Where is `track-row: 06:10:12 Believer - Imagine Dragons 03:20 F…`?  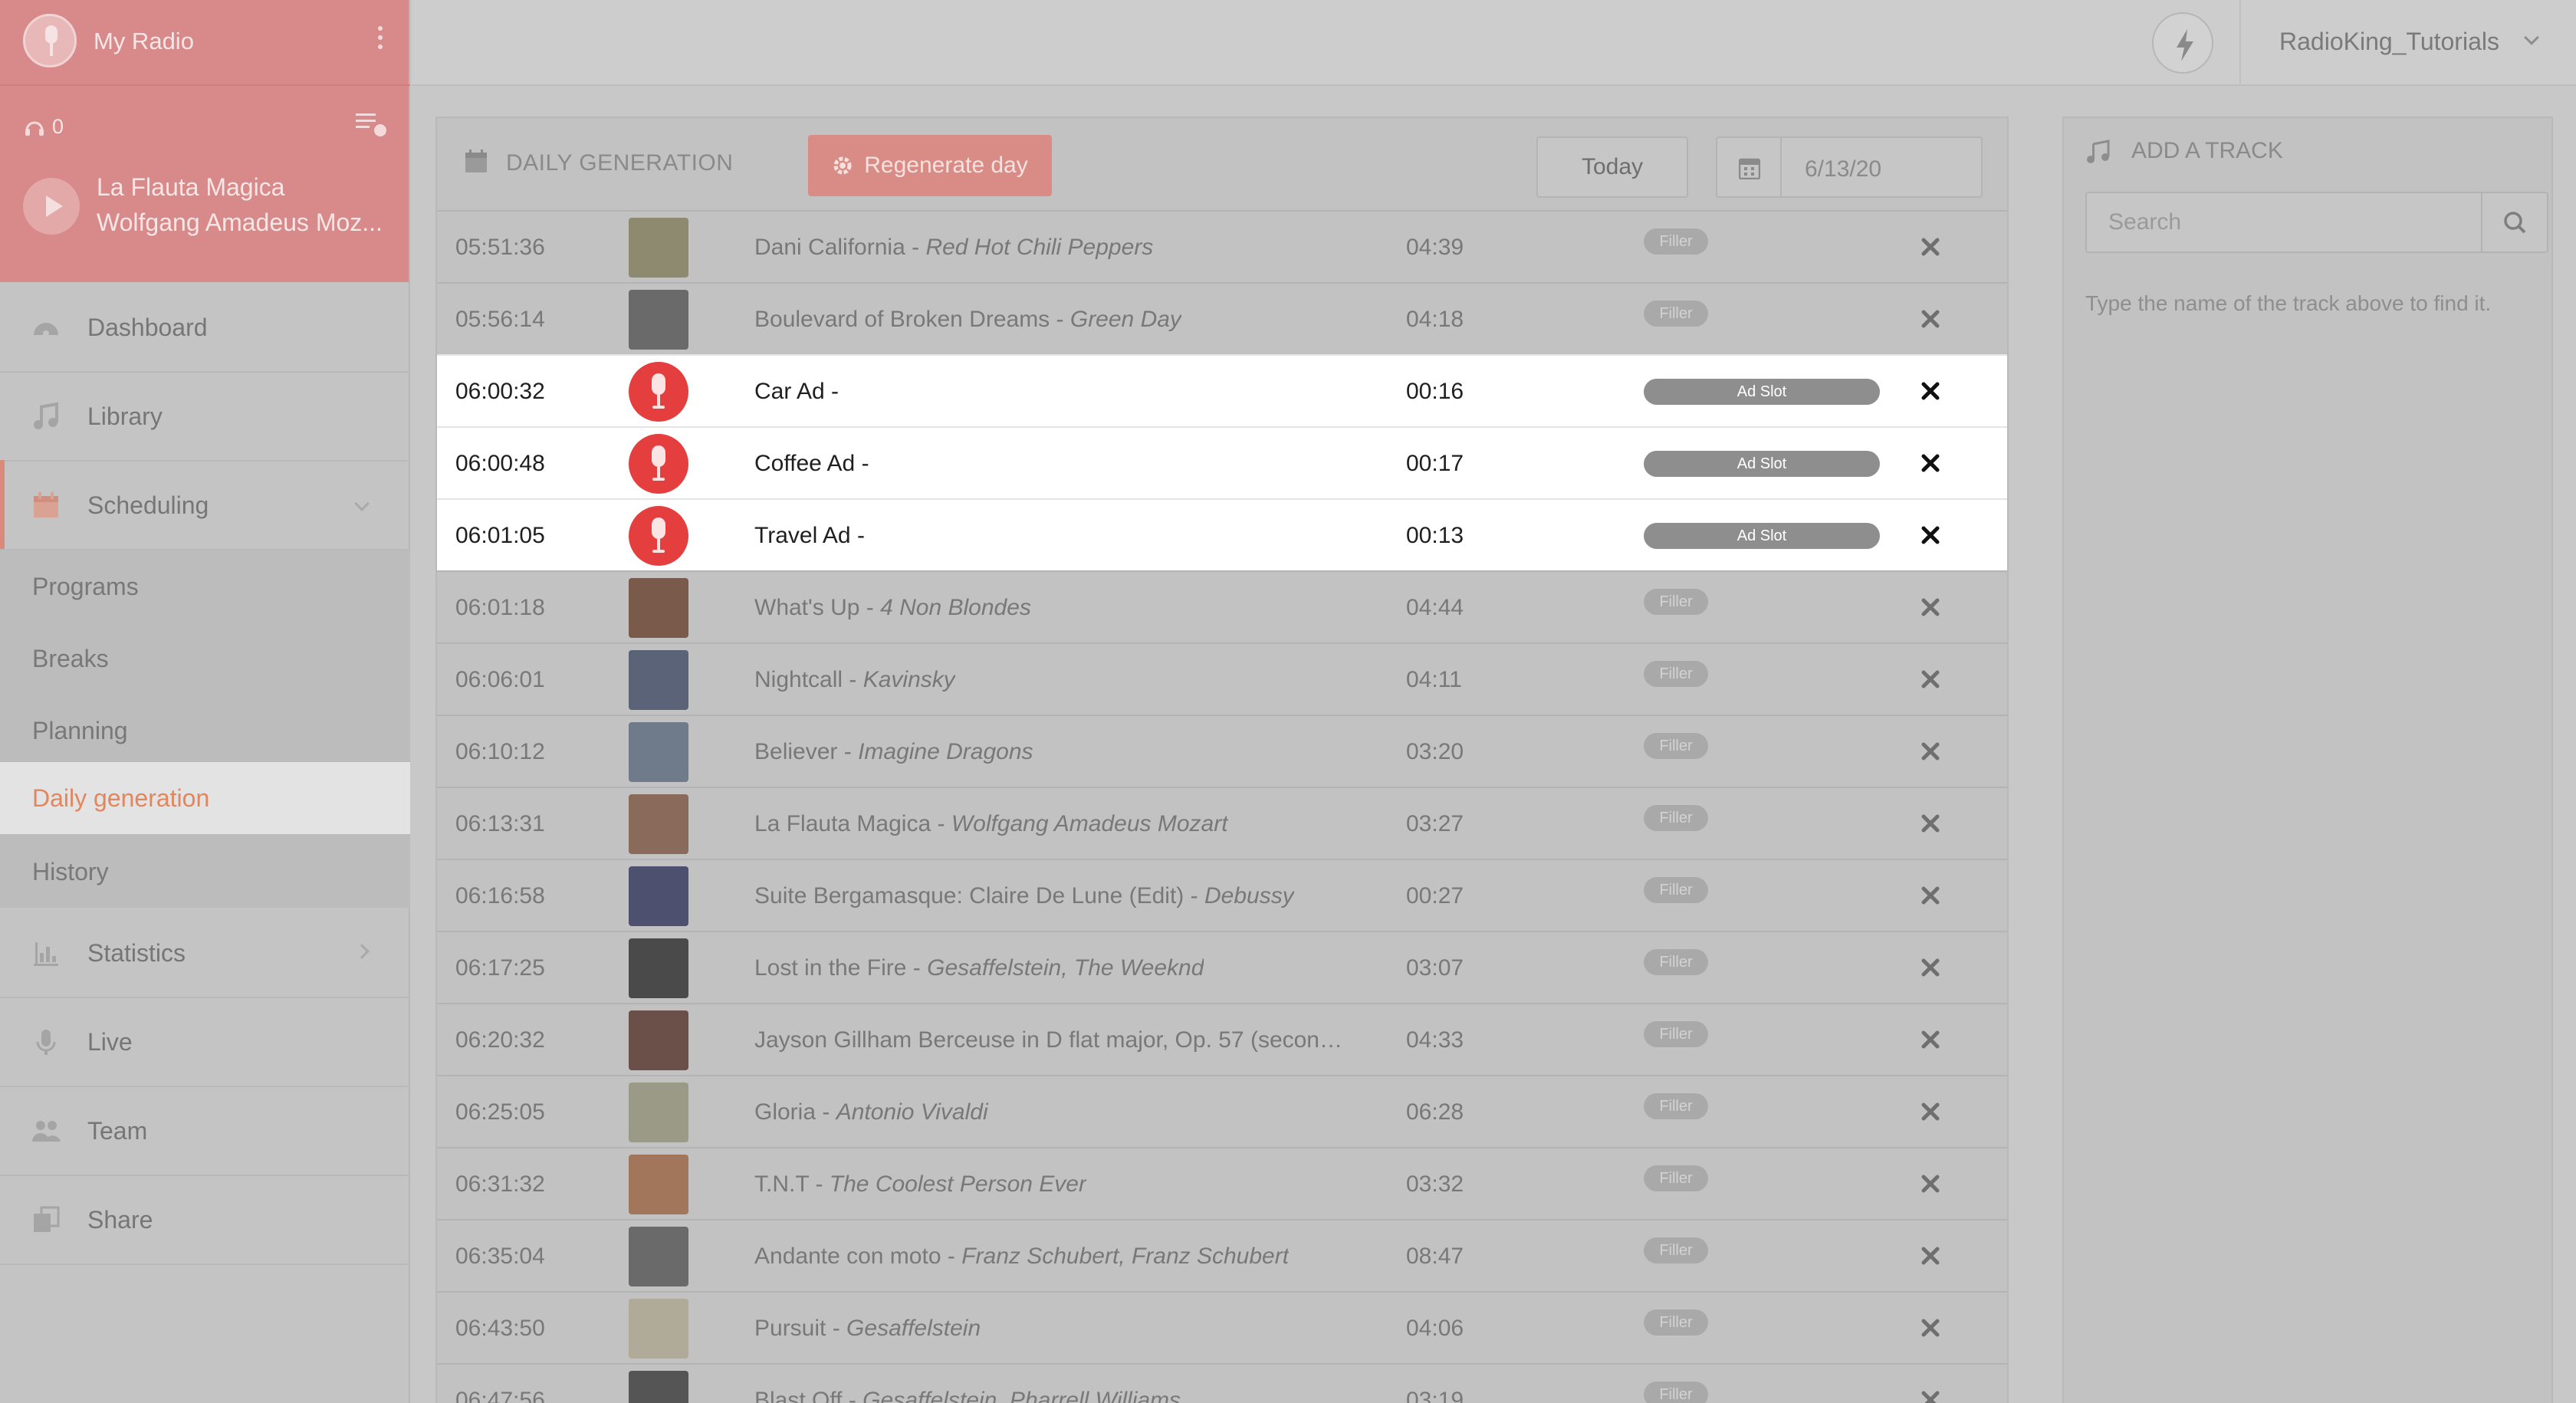 track-row: 06:10:12 Believer - Imagine Dragons 03:20 F… is located at coordinates (1222, 751).